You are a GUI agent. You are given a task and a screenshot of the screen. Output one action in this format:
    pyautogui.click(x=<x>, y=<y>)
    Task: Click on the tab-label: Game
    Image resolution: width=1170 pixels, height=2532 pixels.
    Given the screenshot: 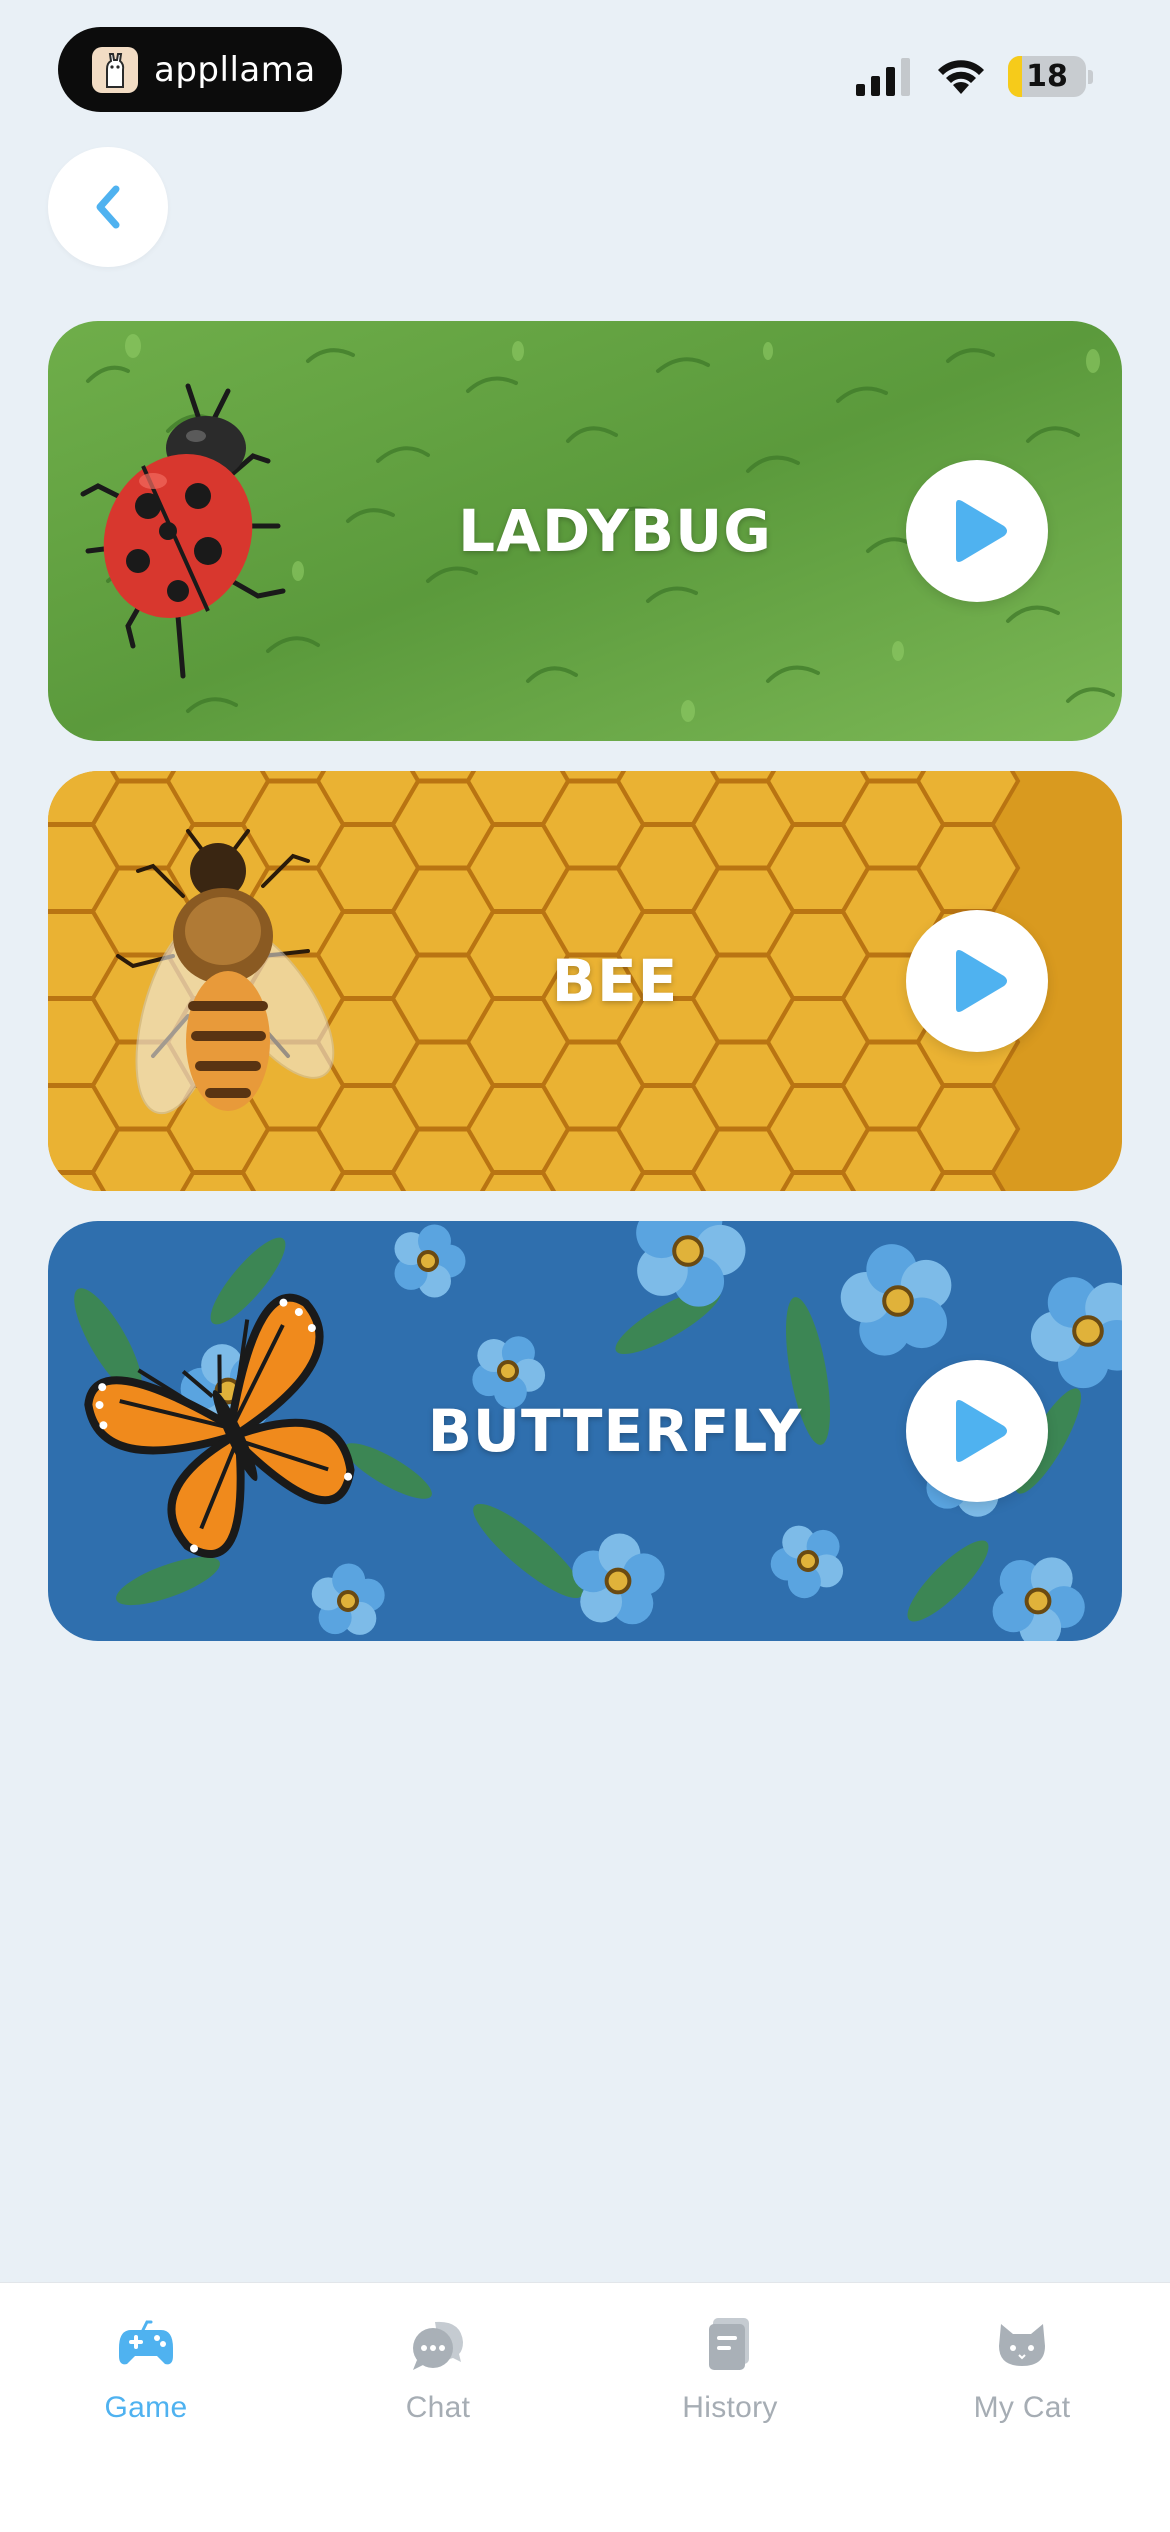 What is the action you would take?
    pyautogui.click(x=146, y=2407)
    